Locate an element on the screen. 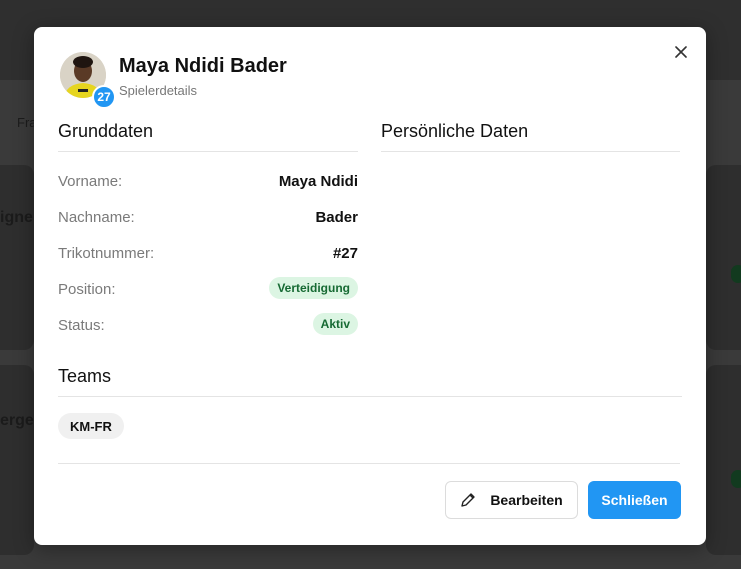  label-last-name: Nachname: is located at coordinates (96, 217).